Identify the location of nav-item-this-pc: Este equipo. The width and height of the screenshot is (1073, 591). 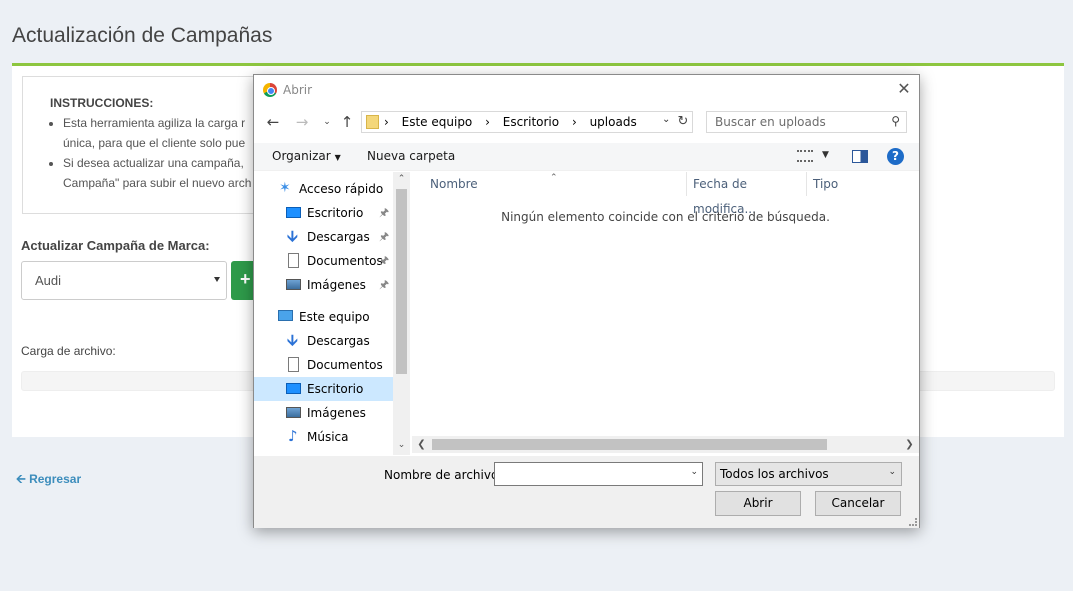
(323, 317).